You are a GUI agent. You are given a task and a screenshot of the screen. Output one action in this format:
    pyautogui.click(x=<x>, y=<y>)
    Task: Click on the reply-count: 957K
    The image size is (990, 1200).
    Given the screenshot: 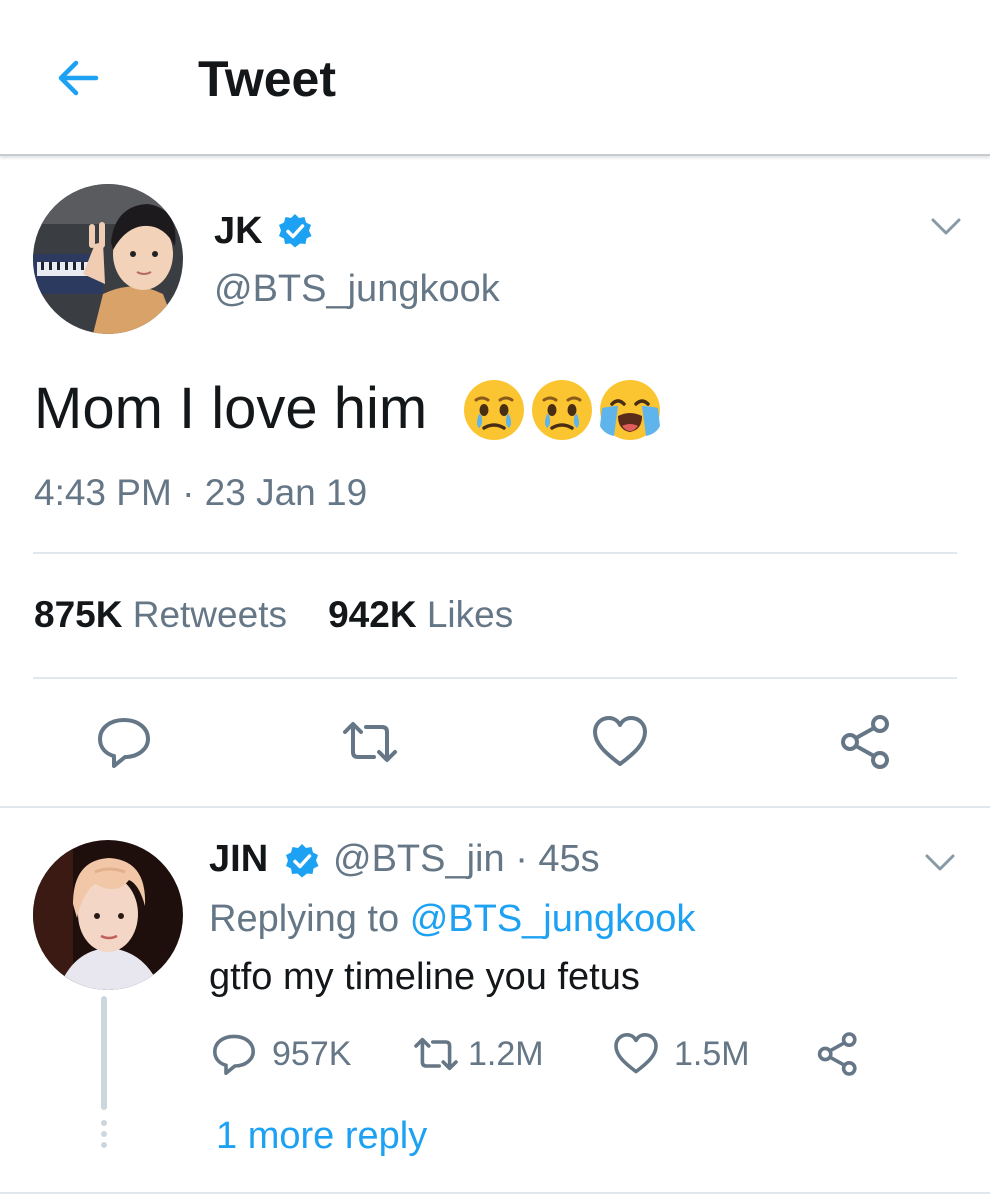 What is the action you would take?
    pyautogui.click(x=312, y=1054)
    